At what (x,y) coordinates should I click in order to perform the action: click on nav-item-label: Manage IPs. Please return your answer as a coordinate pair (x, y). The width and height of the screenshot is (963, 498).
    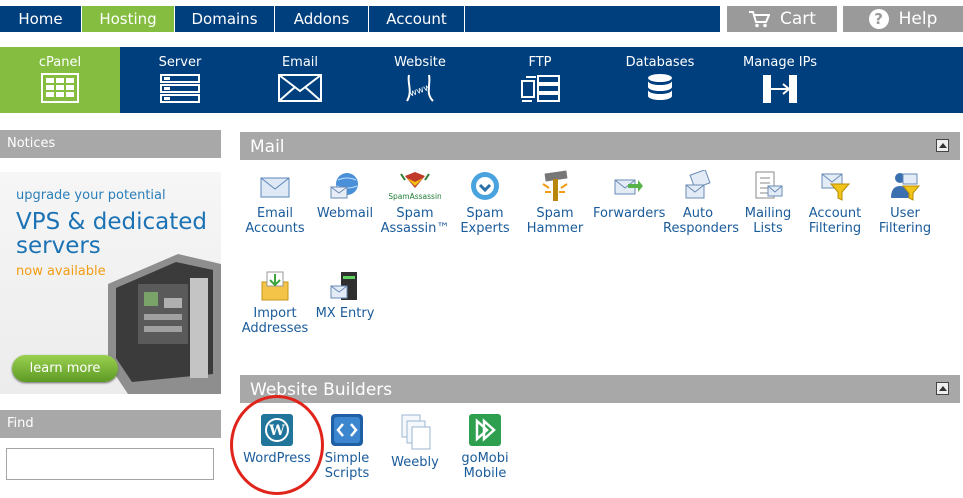
    Looking at the image, I should click on (780, 62).